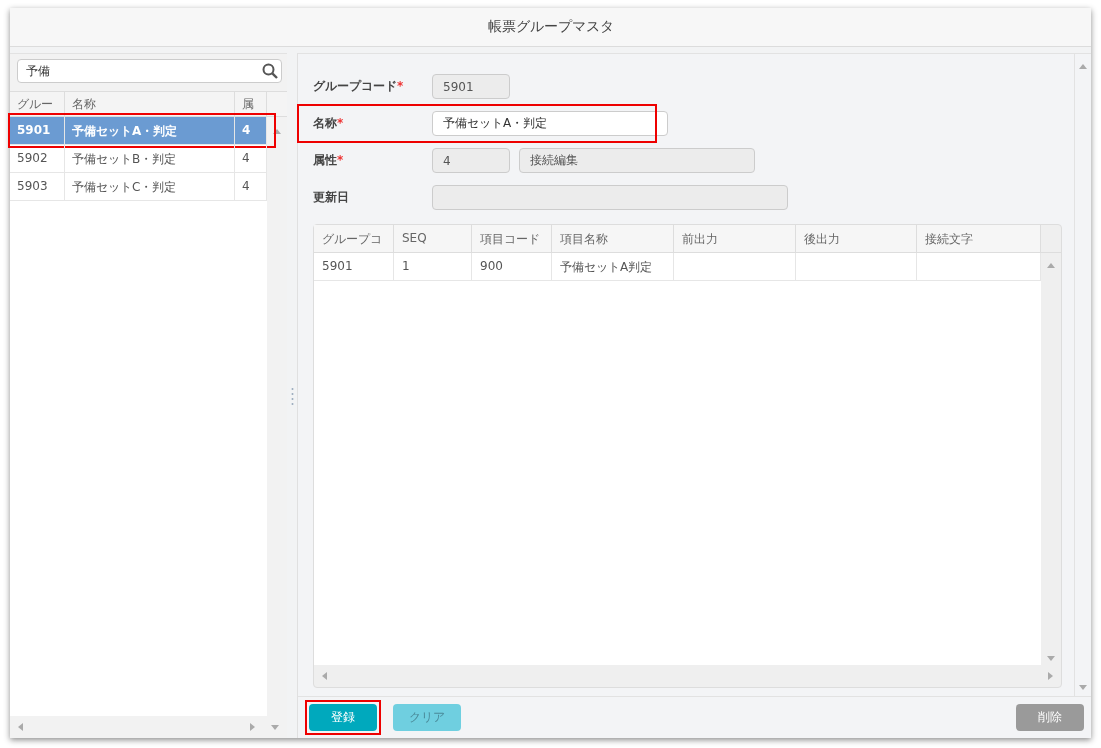 The image size is (1101, 748). Describe the element at coordinates (550, 27) in the screenshot. I see `window-title: 帳票グループマスタ` at that location.